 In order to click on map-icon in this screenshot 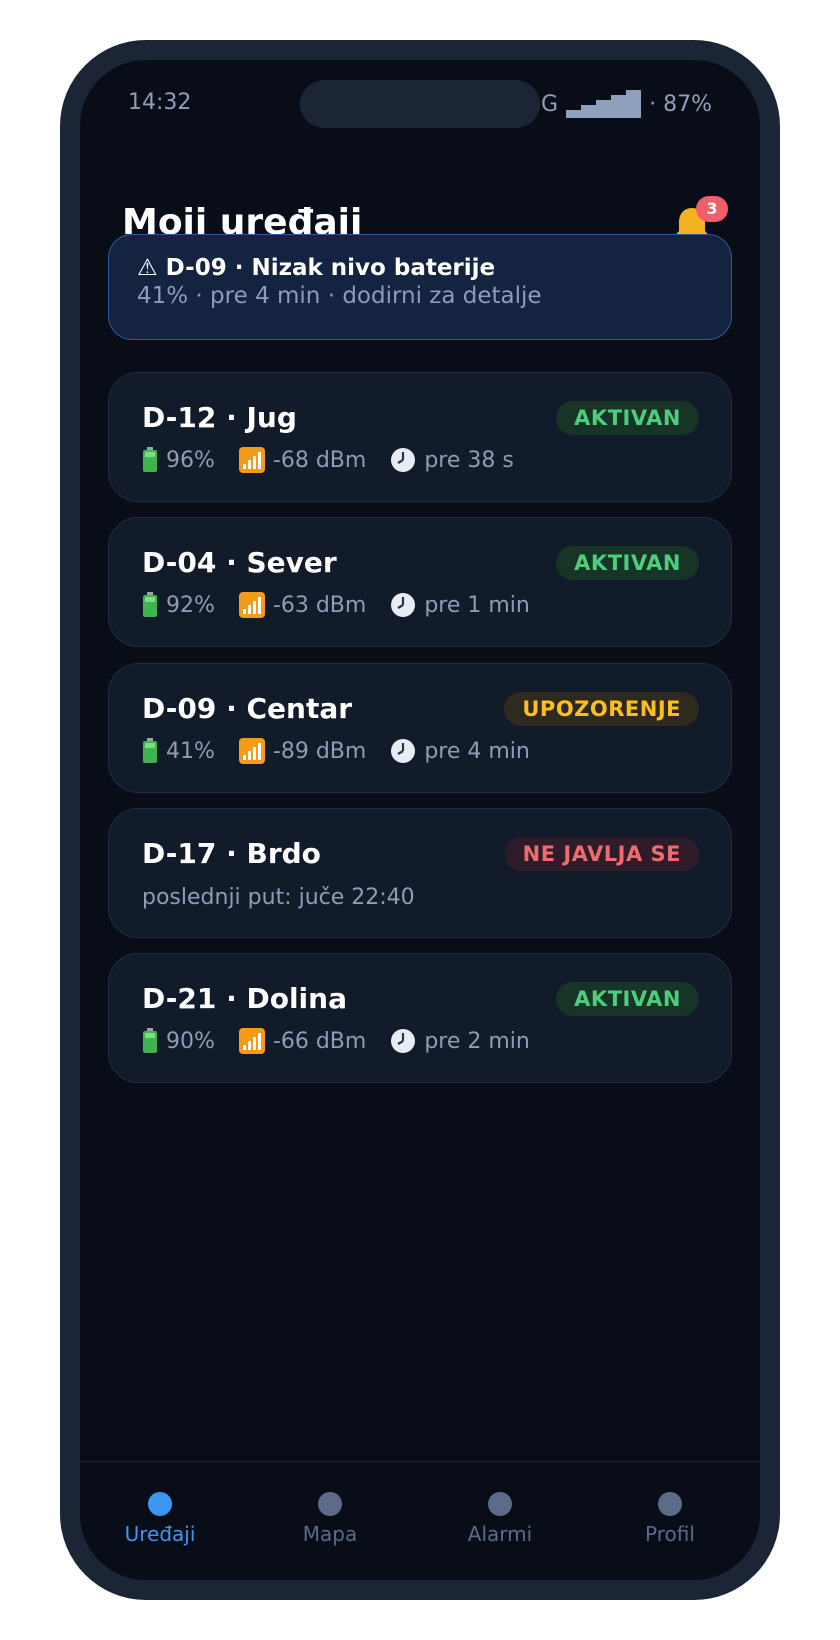, I will do `click(330, 1504)`.